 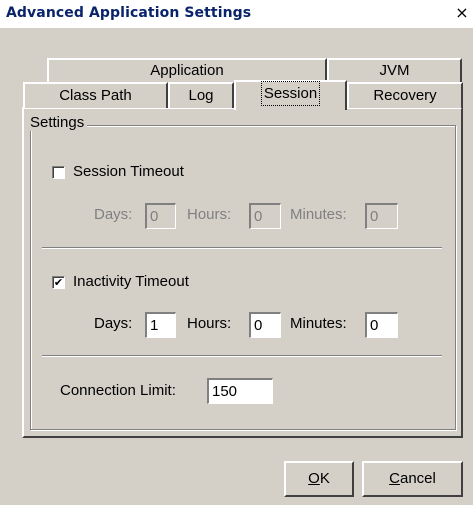 What do you see at coordinates (209, 323) in the screenshot?
I see `inactivity-hours-label: Hours:` at bounding box center [209, 323].